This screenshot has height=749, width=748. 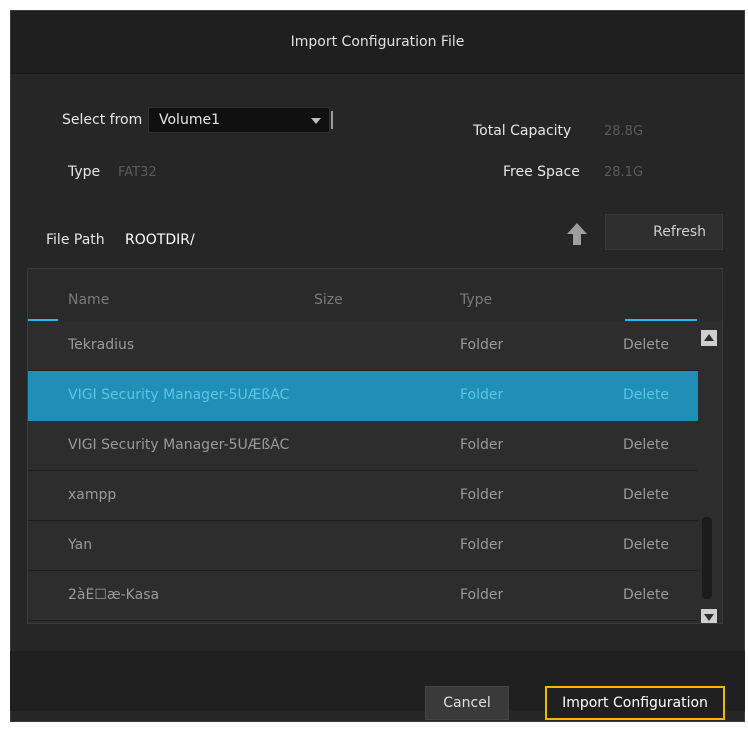 I want to click on parent-folder-button, so click(x=577, y=234).